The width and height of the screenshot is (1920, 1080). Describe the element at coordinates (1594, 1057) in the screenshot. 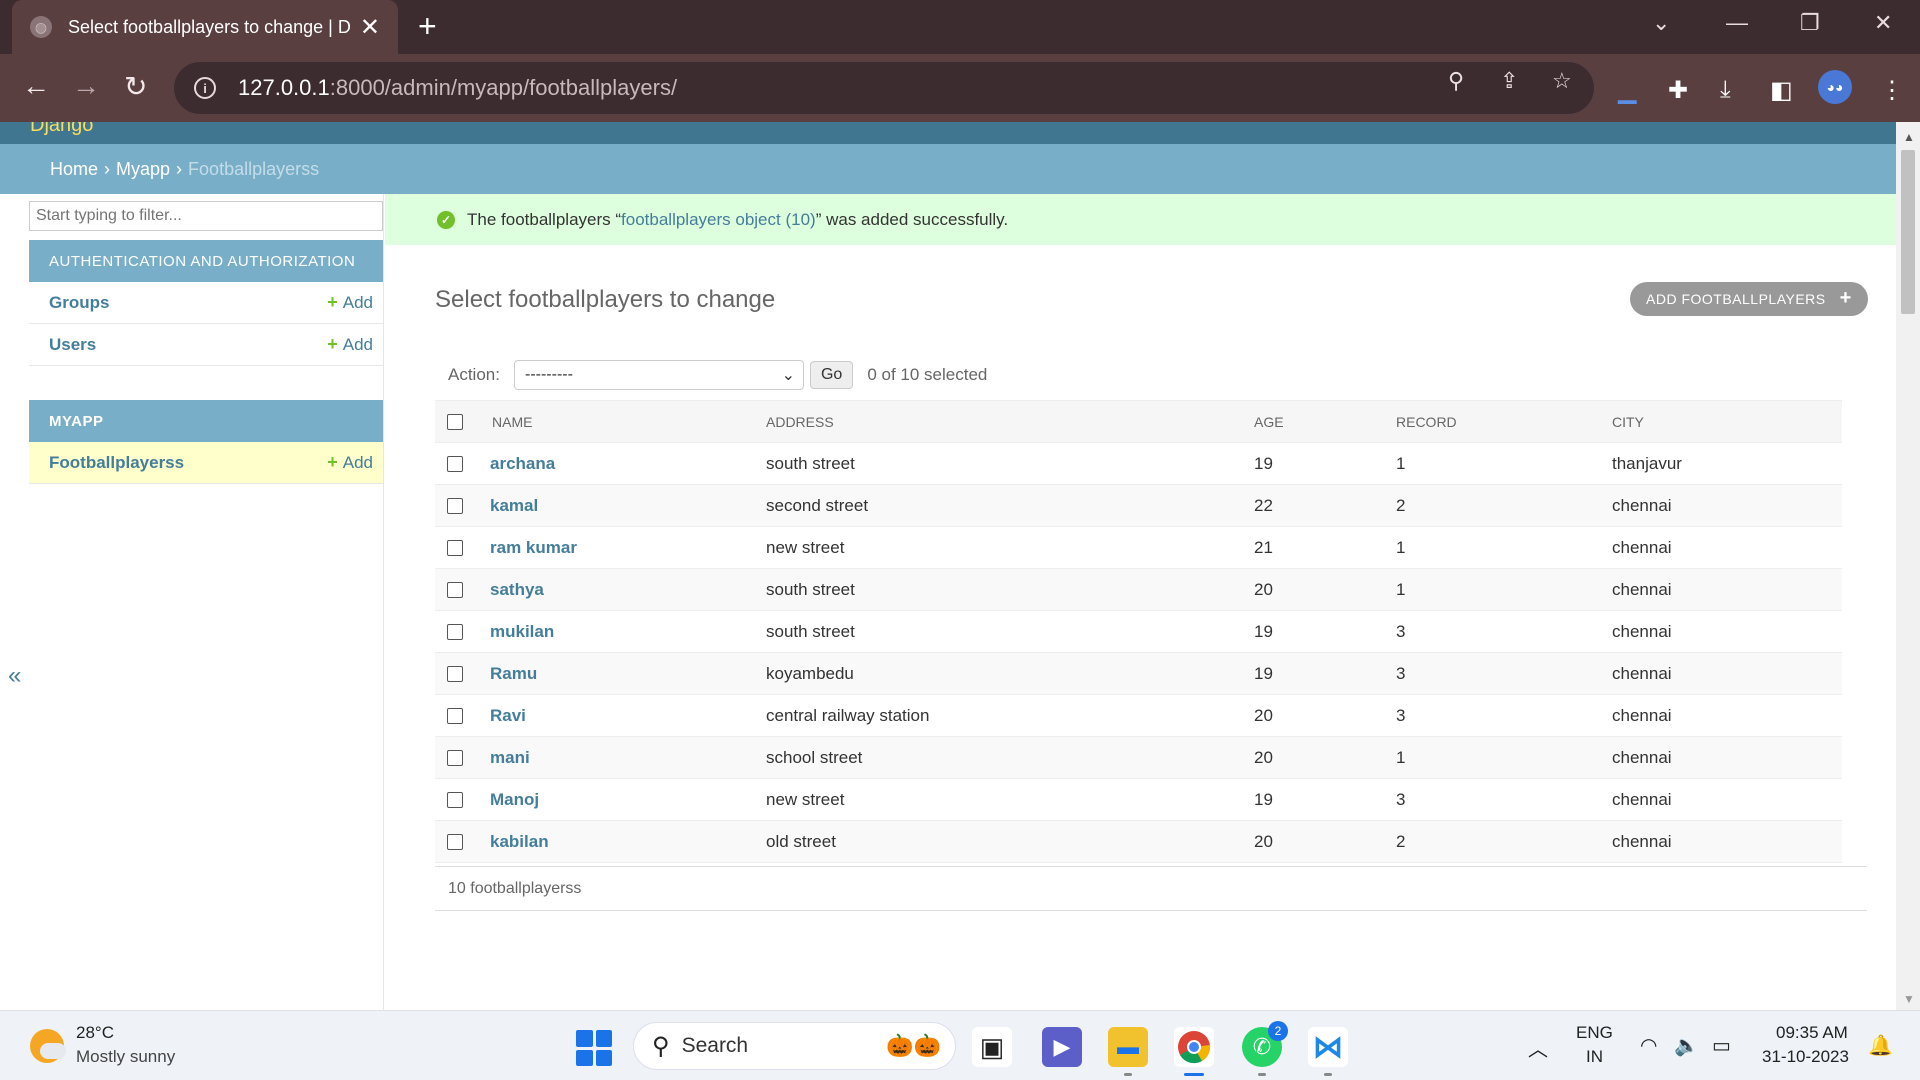

I see `language-indicator-bottom: IN` at that location.